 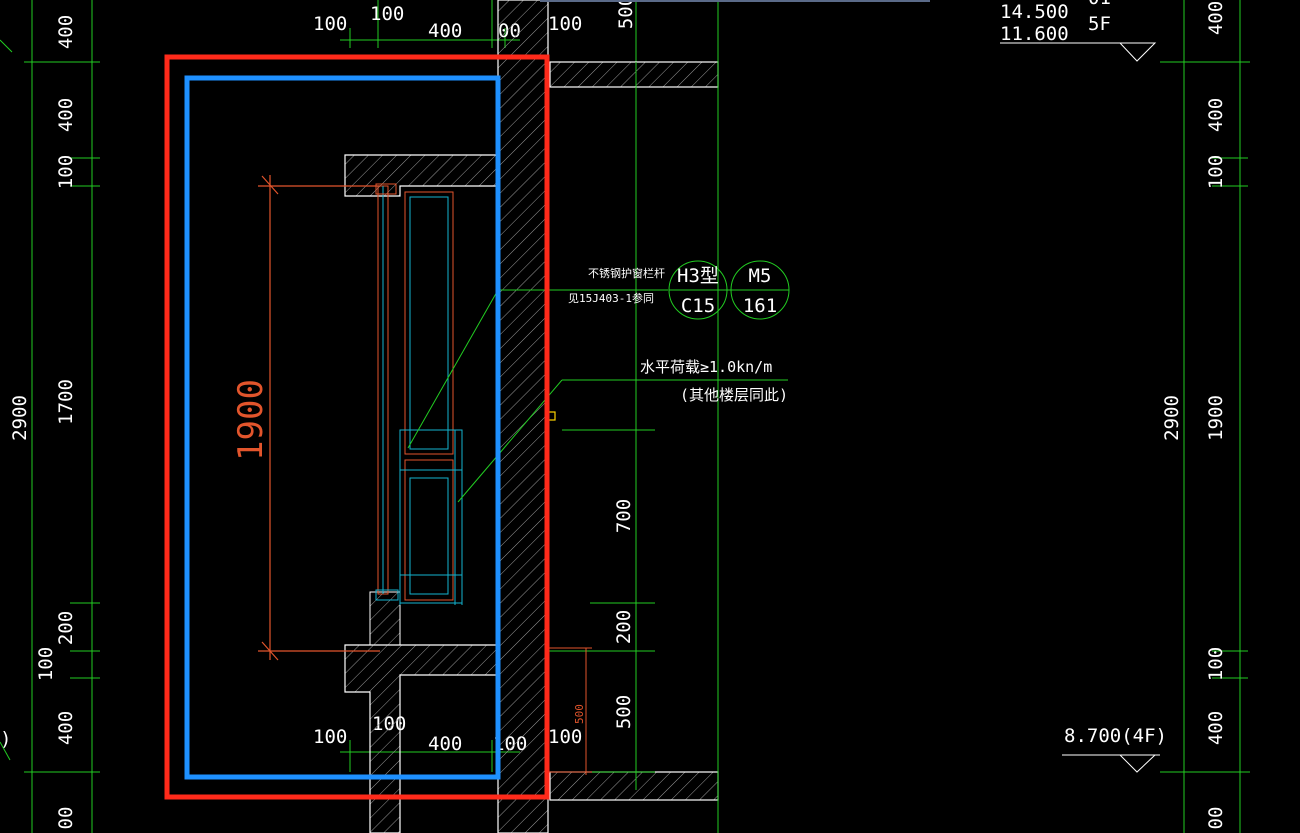 I want to click on left-dim-slab: 100, so click(x=66, y=172).